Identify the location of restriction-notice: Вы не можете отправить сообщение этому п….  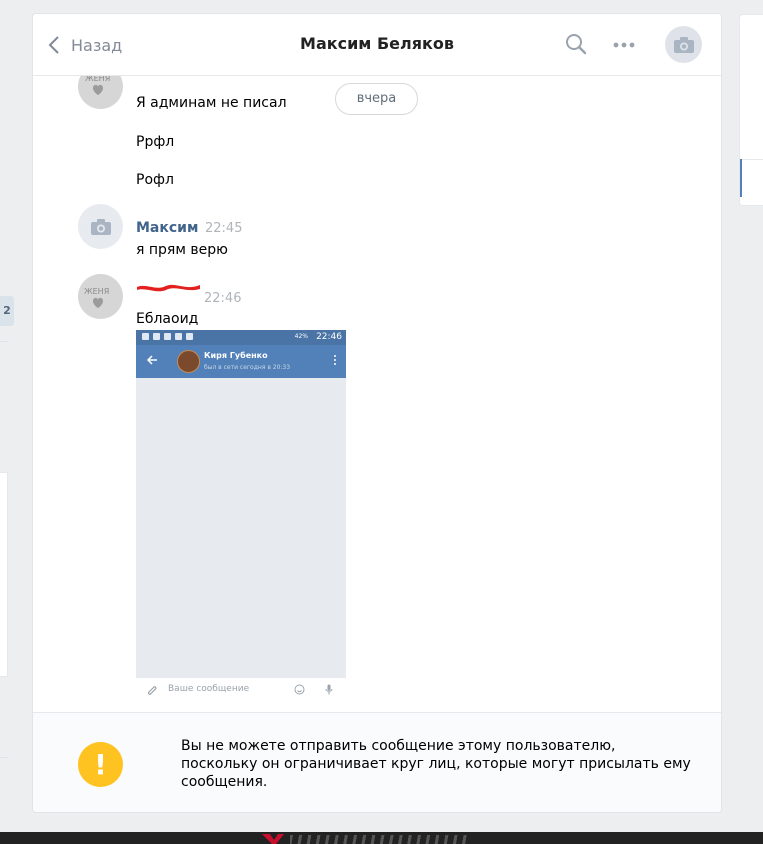
(436, 764).